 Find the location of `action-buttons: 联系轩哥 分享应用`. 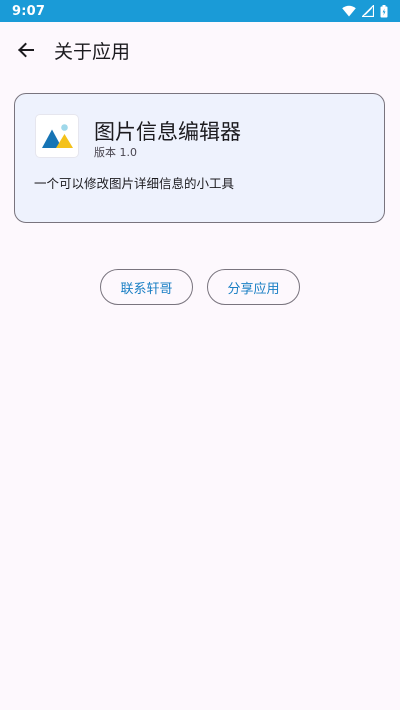

action-buttons: 联系轩哥 分享应用 is located at coordinates (200, 287).